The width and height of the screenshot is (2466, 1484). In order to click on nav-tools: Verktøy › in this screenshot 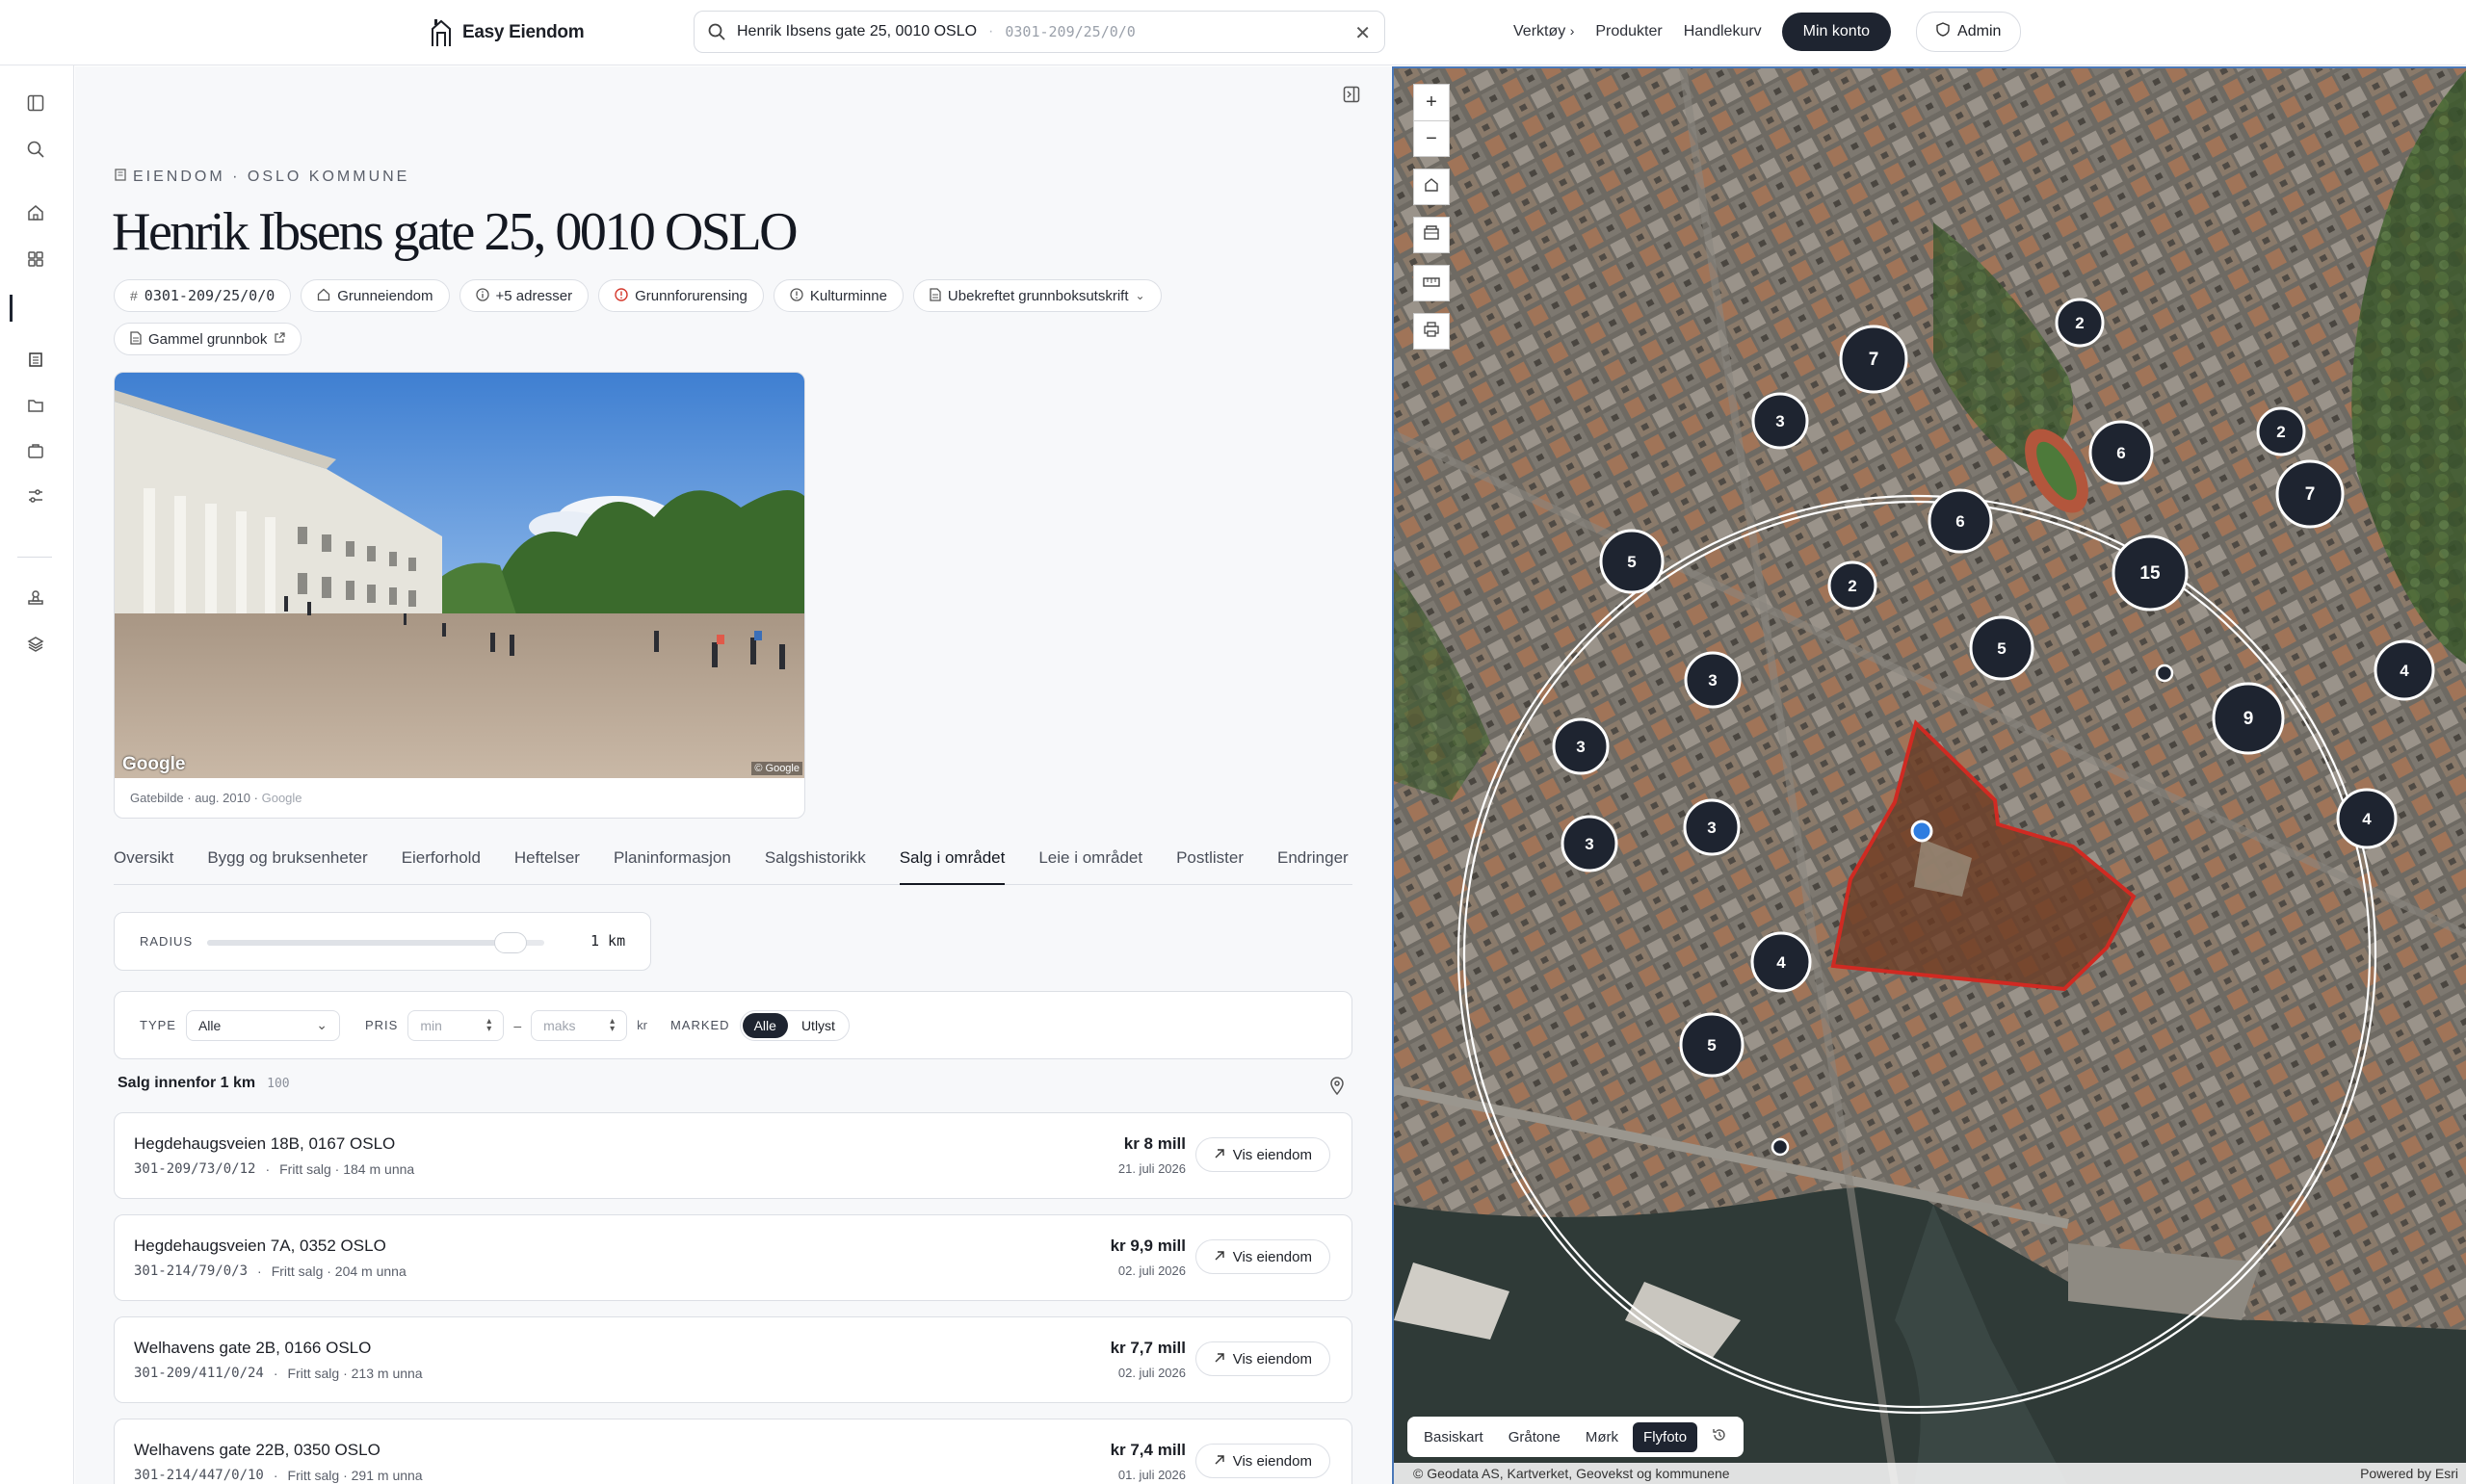, I will do `click(1544, 32)`.